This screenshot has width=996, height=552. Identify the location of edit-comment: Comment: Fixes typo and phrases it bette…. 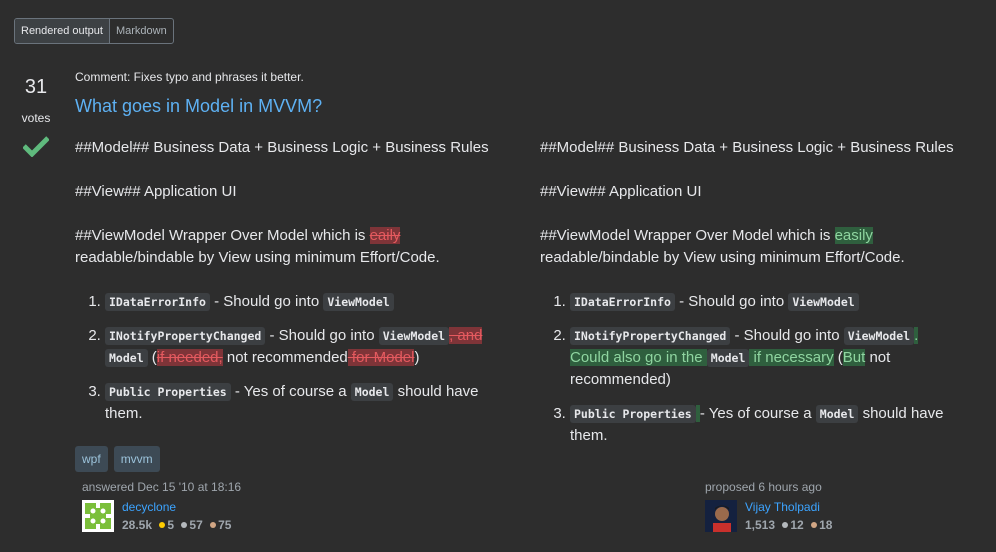
(189, 77).